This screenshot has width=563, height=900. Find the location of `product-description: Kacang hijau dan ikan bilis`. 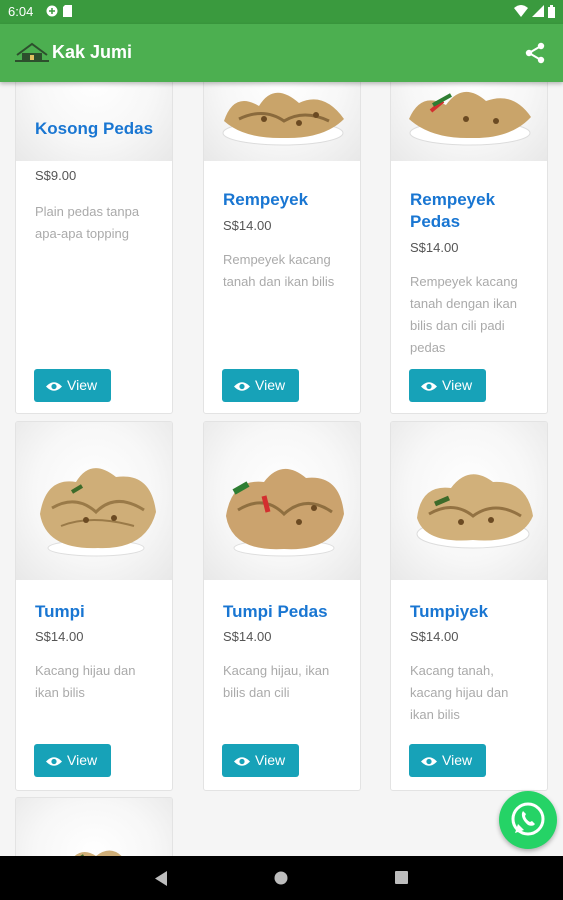

product-description: Kacang hijau dan ikan bilis is located at coordinates (85, 681).